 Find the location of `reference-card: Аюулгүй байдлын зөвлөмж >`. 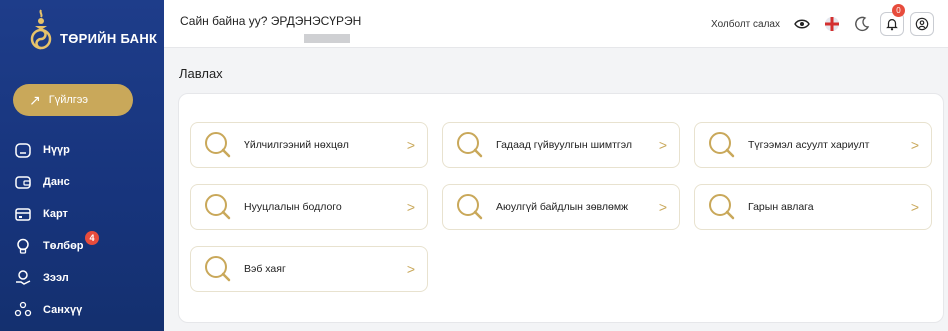

reference-card: Аюулгүй байдлын зөвлөмж > is located at coordinates (561, 207).